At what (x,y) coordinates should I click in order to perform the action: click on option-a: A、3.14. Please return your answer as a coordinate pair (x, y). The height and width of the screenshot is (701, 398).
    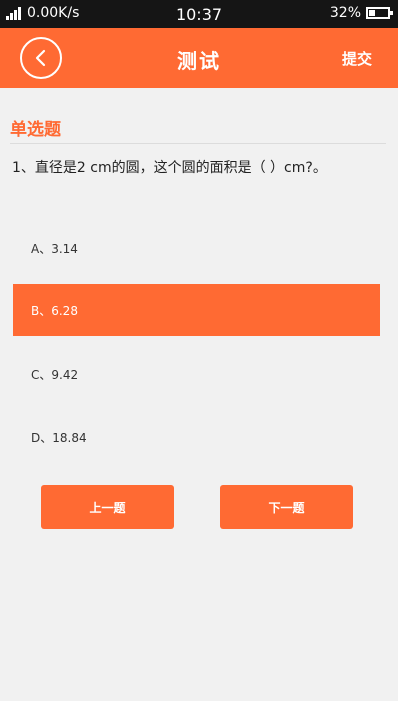
    Looking at the image, I should click on (196, 248).